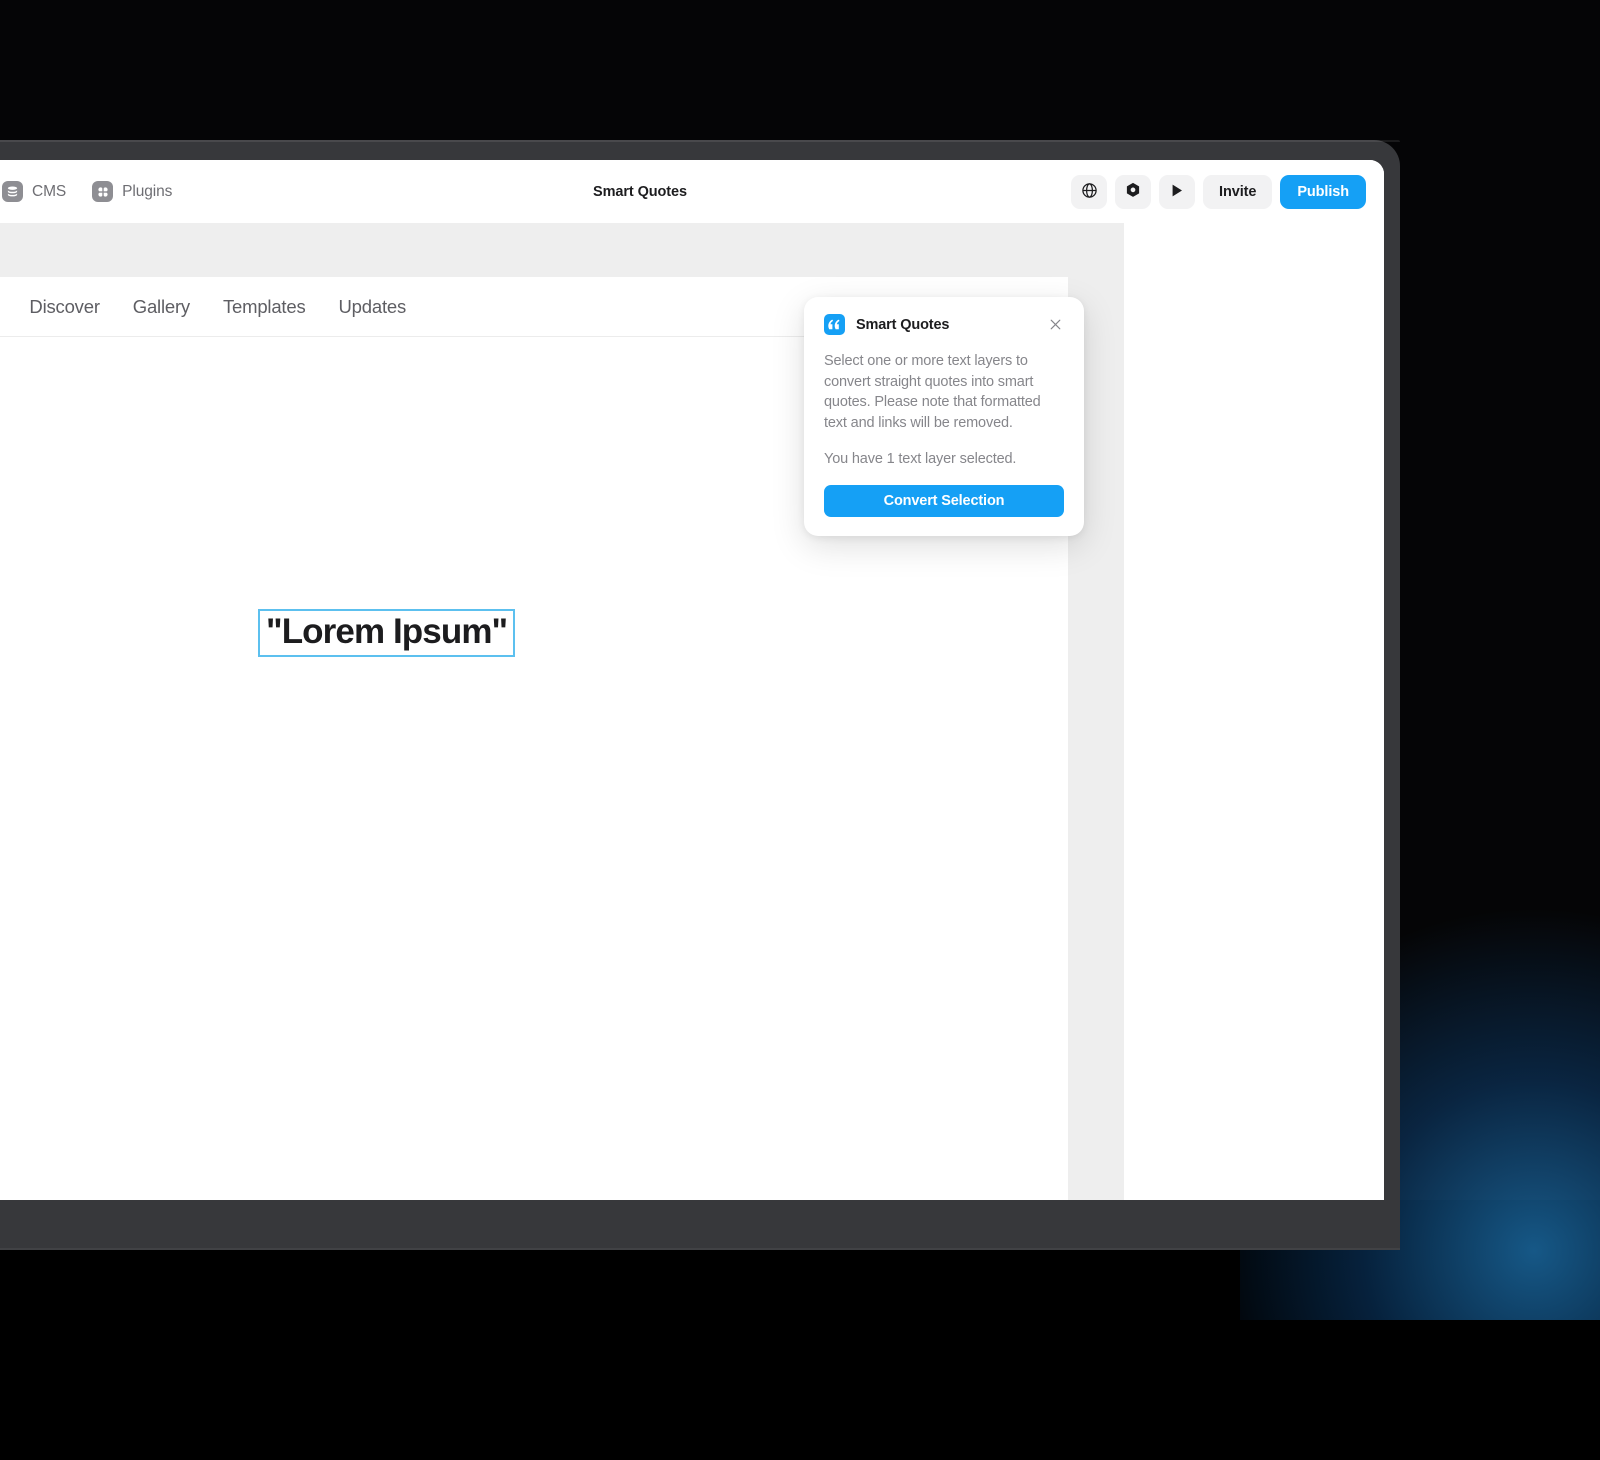 The image size is (1600, 1460). What do you see at coordinates (944, 459) in the screenshot?
I see `plugin-selection-status: You have 1 text layer selected.` at bounding box center [944, 459].